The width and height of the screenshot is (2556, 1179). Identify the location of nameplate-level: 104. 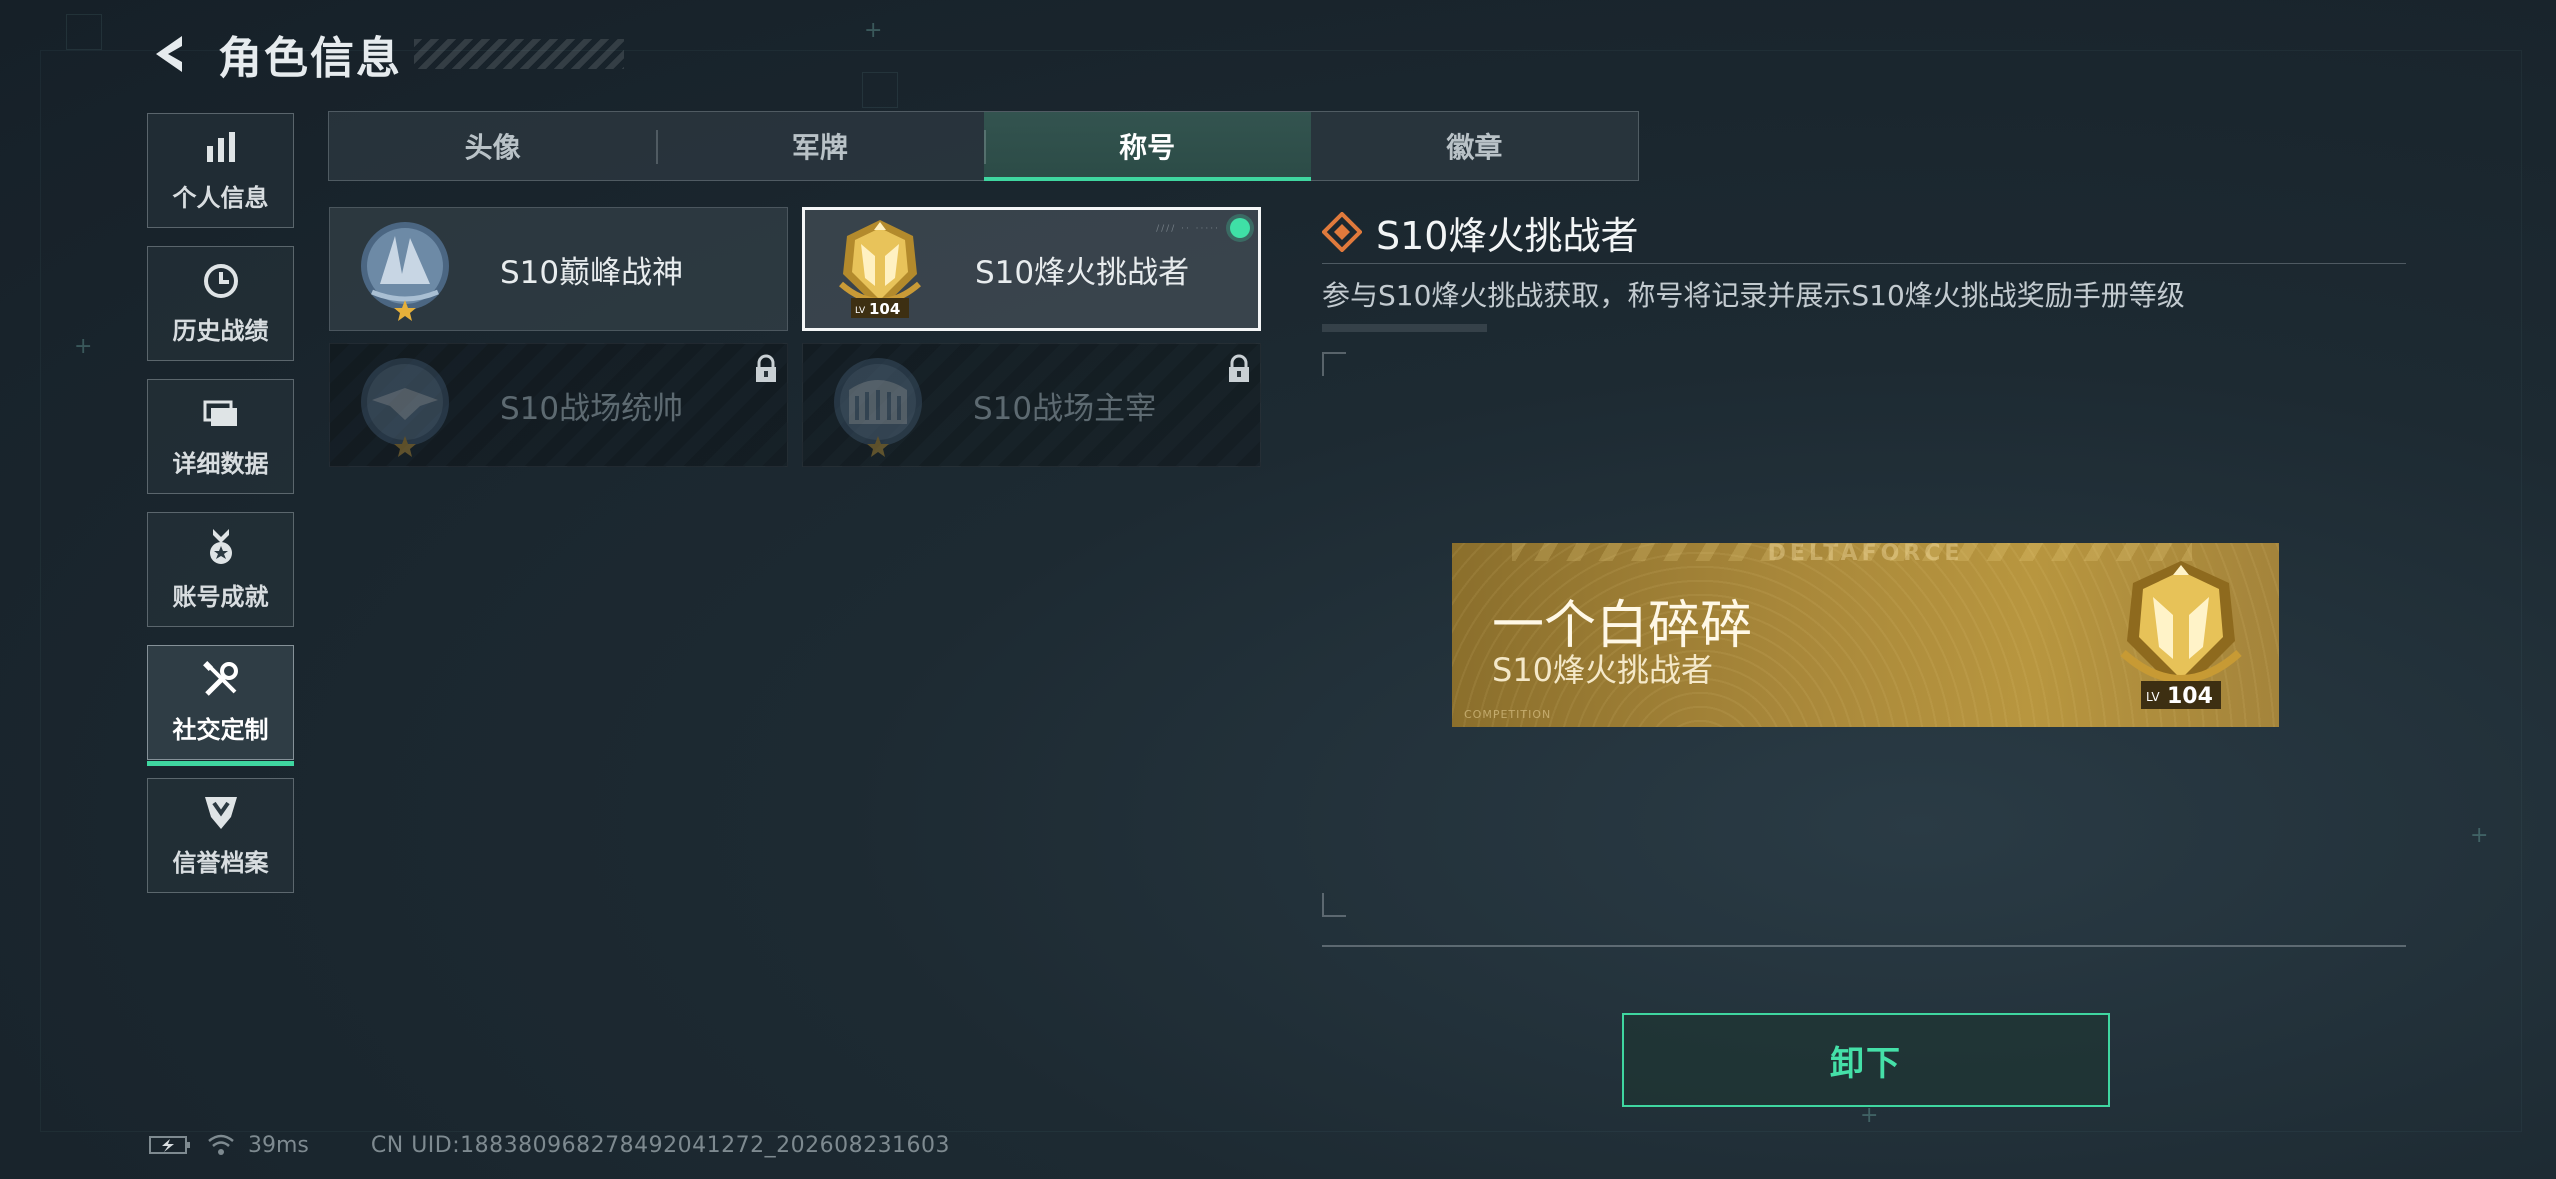
(2190, 696).